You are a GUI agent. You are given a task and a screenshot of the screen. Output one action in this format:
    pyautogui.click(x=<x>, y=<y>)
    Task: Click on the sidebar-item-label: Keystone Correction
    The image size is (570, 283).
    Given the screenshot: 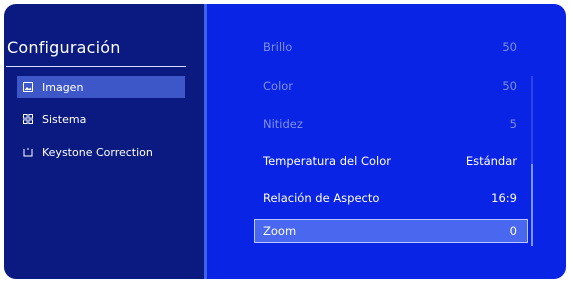 What is the action you would take?
    pyautogui.click(x=97, y=152)
    